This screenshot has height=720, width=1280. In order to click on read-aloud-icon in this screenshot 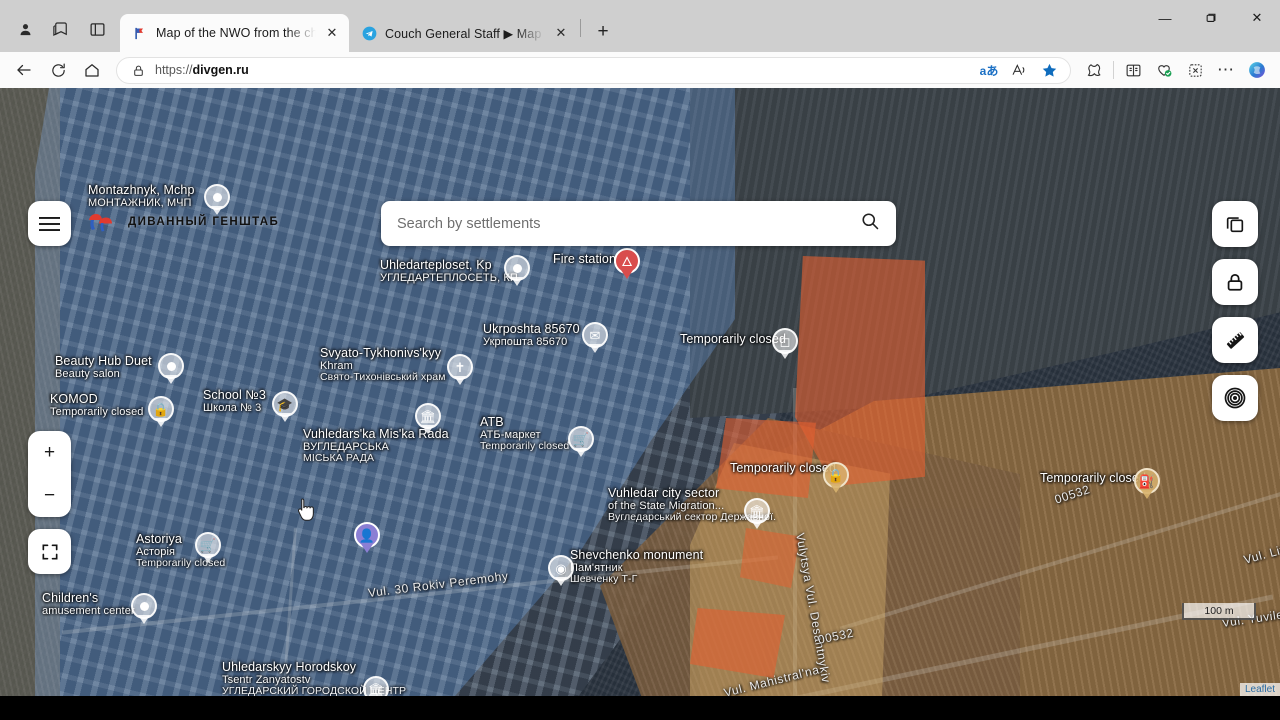, I will do `click(1019, 70)`.